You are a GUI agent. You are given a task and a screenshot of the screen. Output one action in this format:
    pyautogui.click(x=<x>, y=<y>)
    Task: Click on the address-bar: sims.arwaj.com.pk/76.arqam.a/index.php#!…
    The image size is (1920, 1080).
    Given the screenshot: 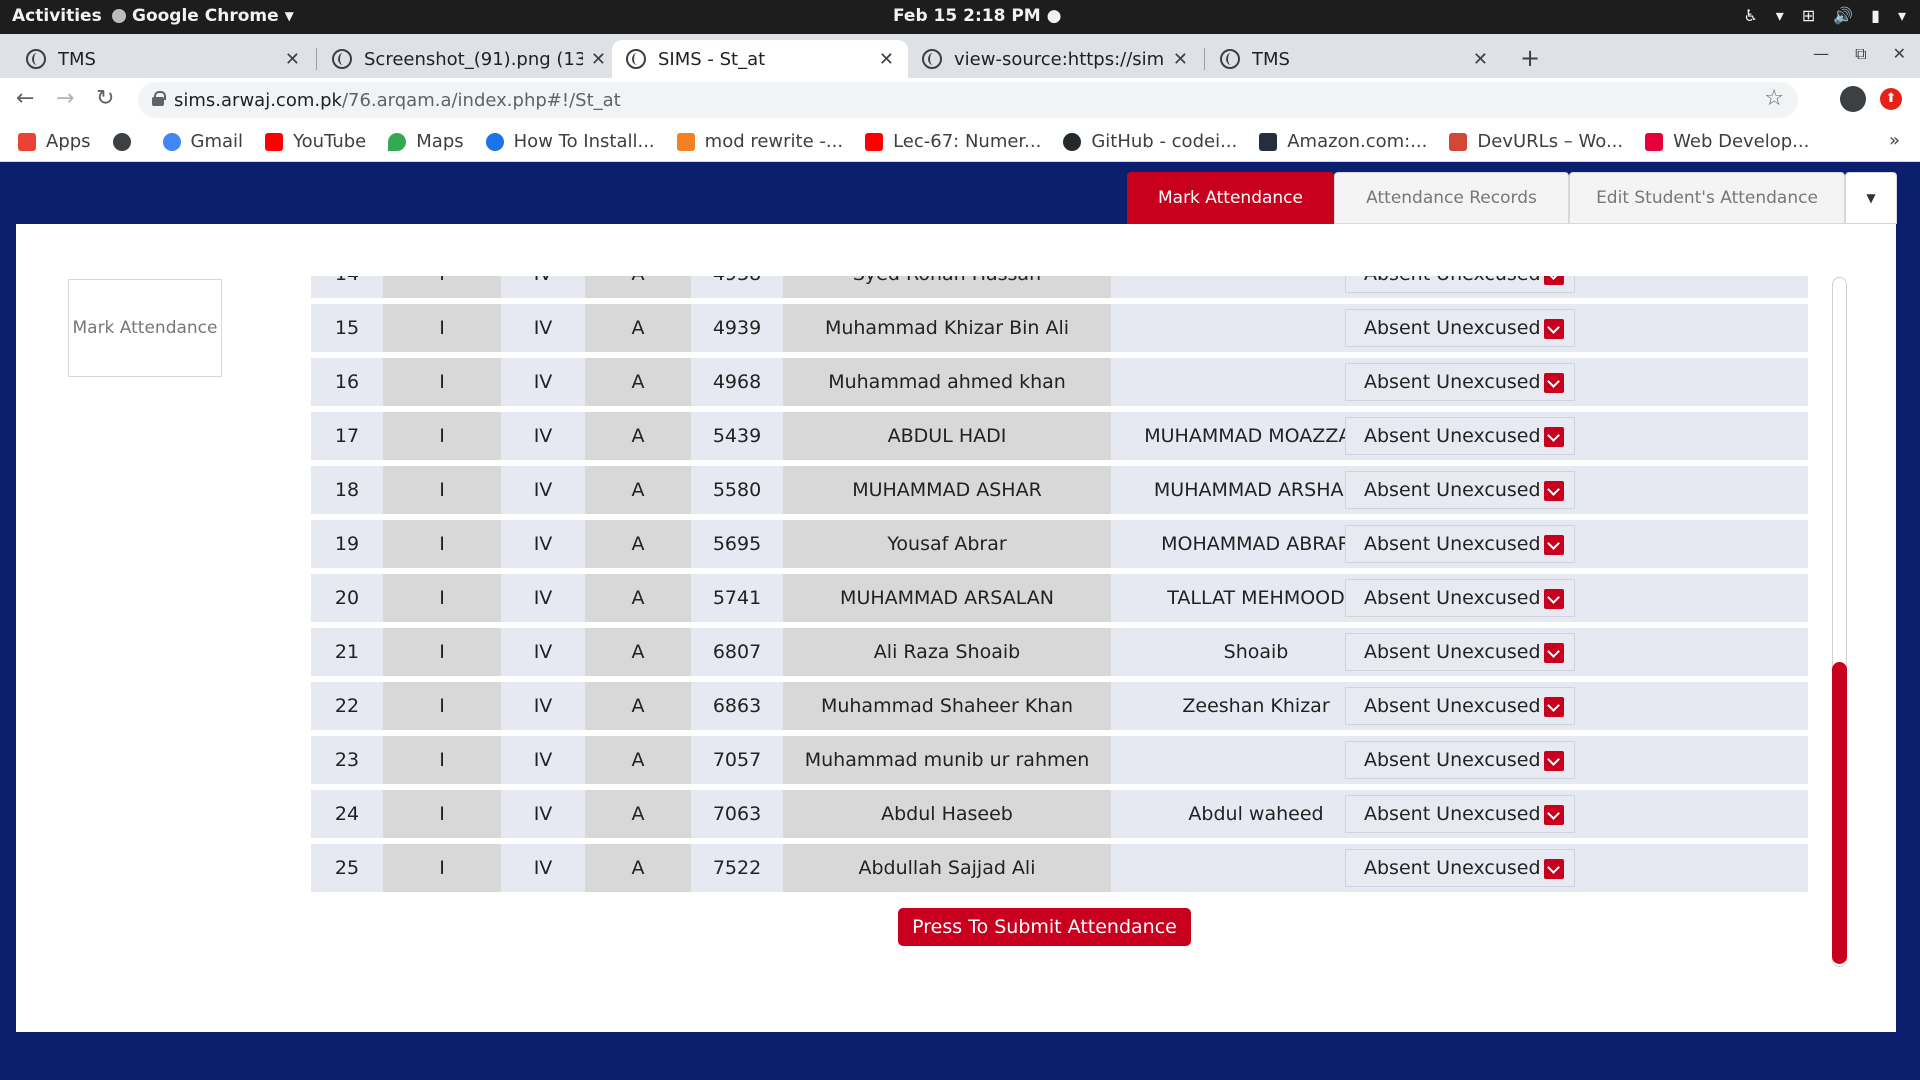 What is the action you would take?
    pyautogui.click(x=968, y=100)
    